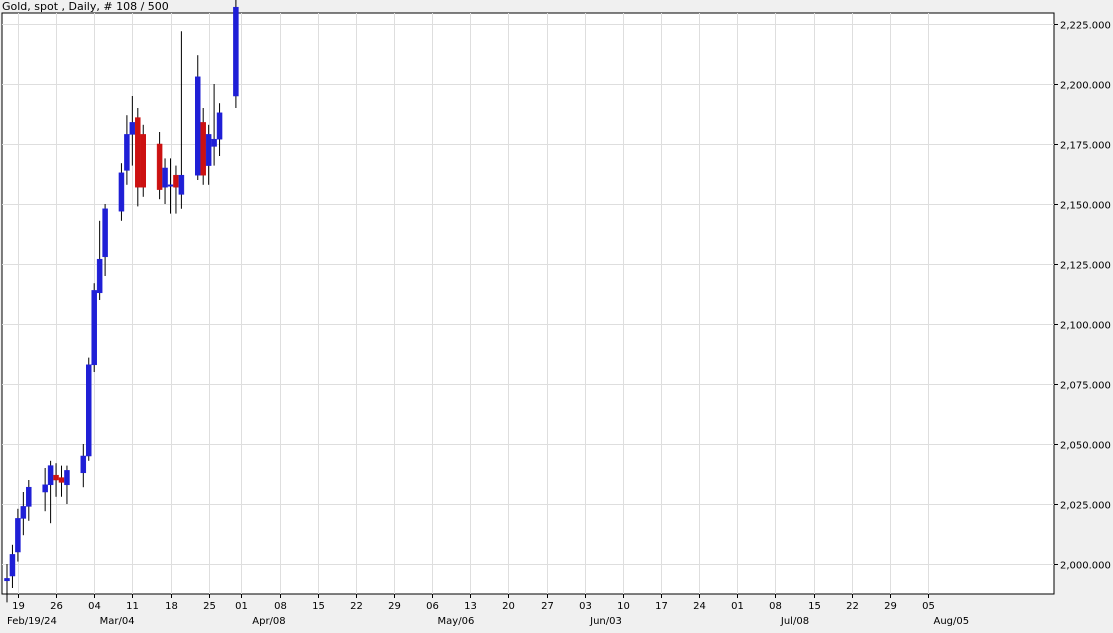 This screenshot has width=1113, height=633. Describe the element at coordinates (171, 606) in the screenshot. I see `x-tick-label: 18` at that location.